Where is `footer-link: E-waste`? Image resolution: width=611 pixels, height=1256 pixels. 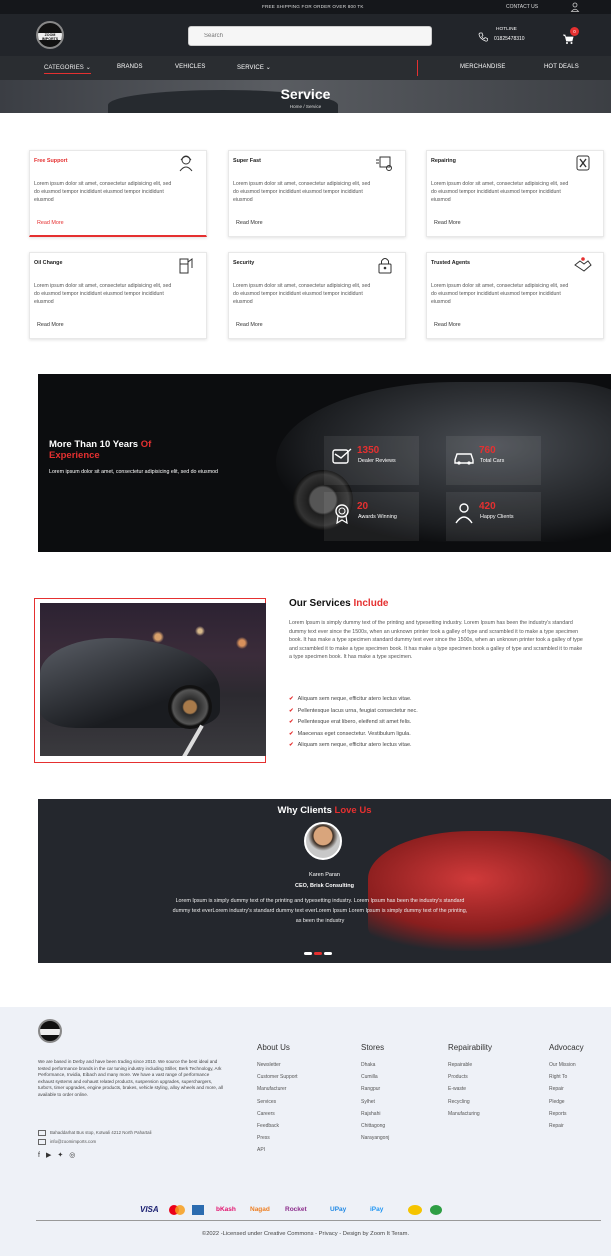
footer-link: E-waste is located at coordinates (470, 1092).